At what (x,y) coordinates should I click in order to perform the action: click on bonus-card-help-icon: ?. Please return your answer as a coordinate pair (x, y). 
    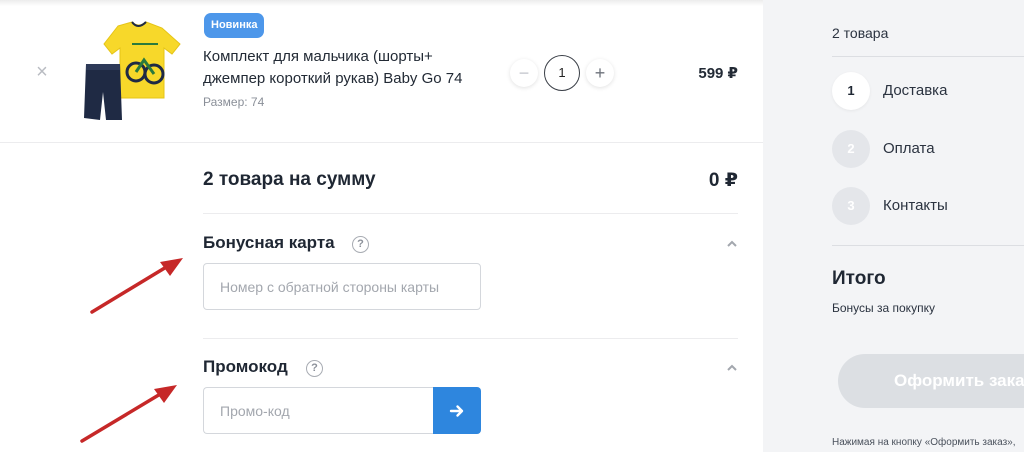
    Looking at the image, I should click on (360, 244).